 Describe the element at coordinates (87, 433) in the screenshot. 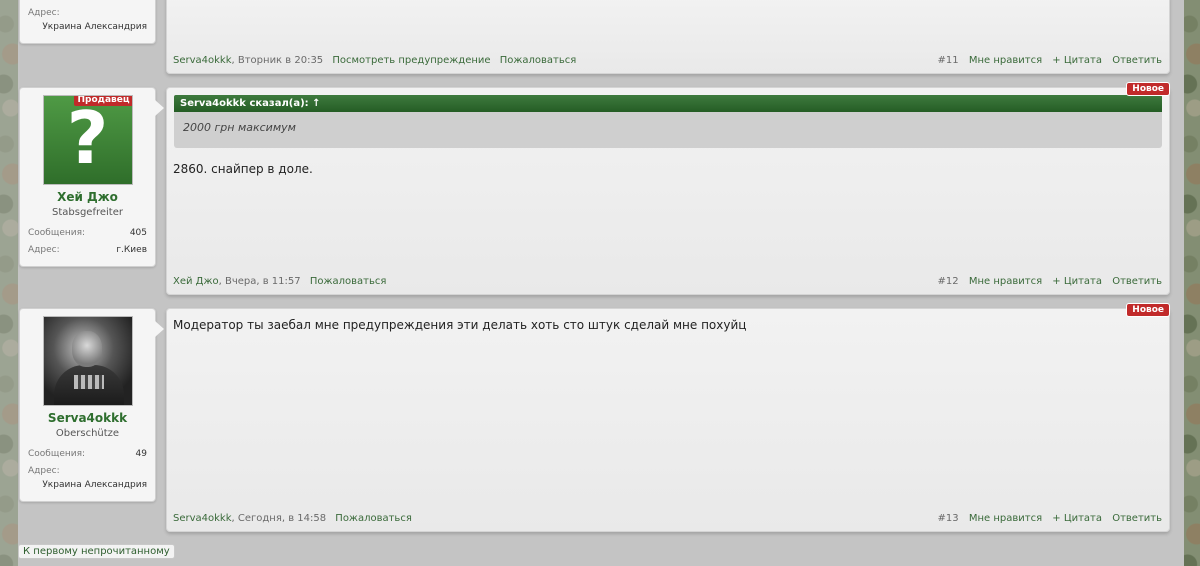

I see `user-title: Oberschütze` at that location.